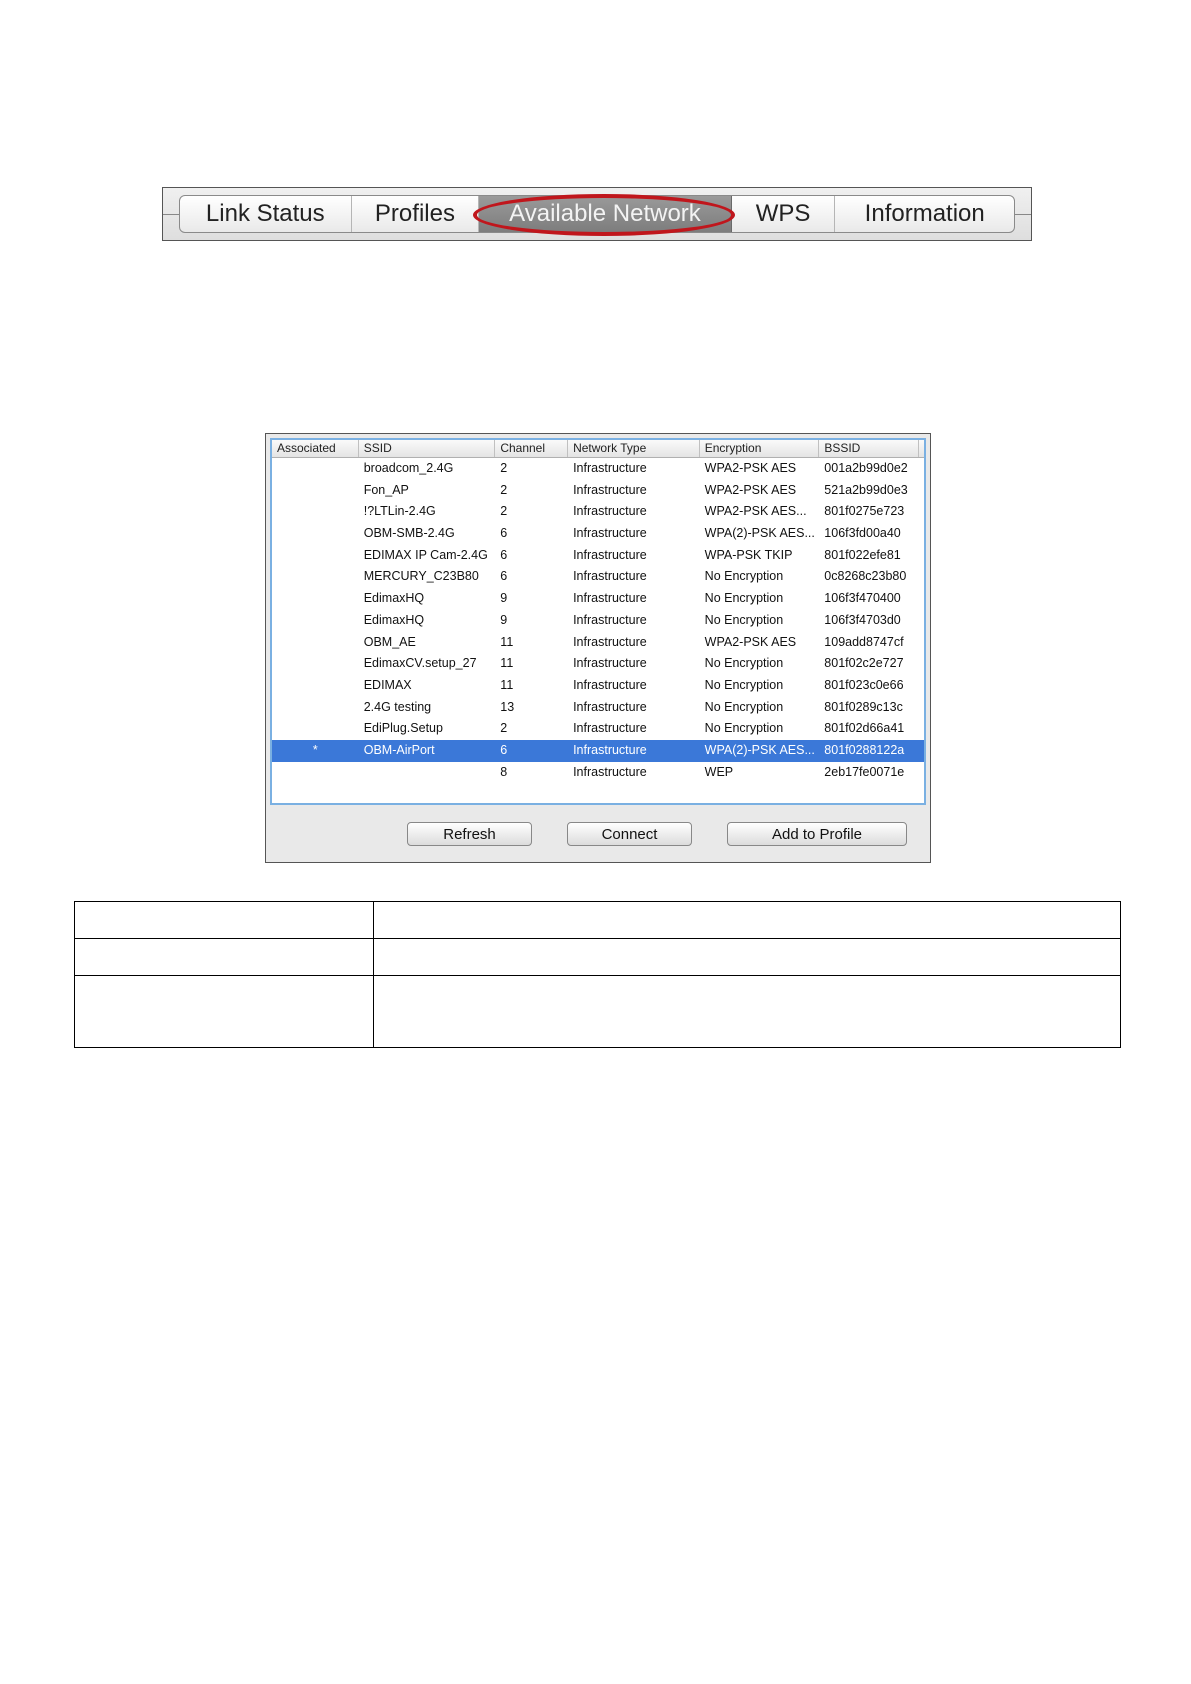 This screenshot has height=1684, width=1191. What do you see at coordinates (469, 834) in the screenshot?
I see `refresh-button: Refresh` at bounding box center [469, 834].